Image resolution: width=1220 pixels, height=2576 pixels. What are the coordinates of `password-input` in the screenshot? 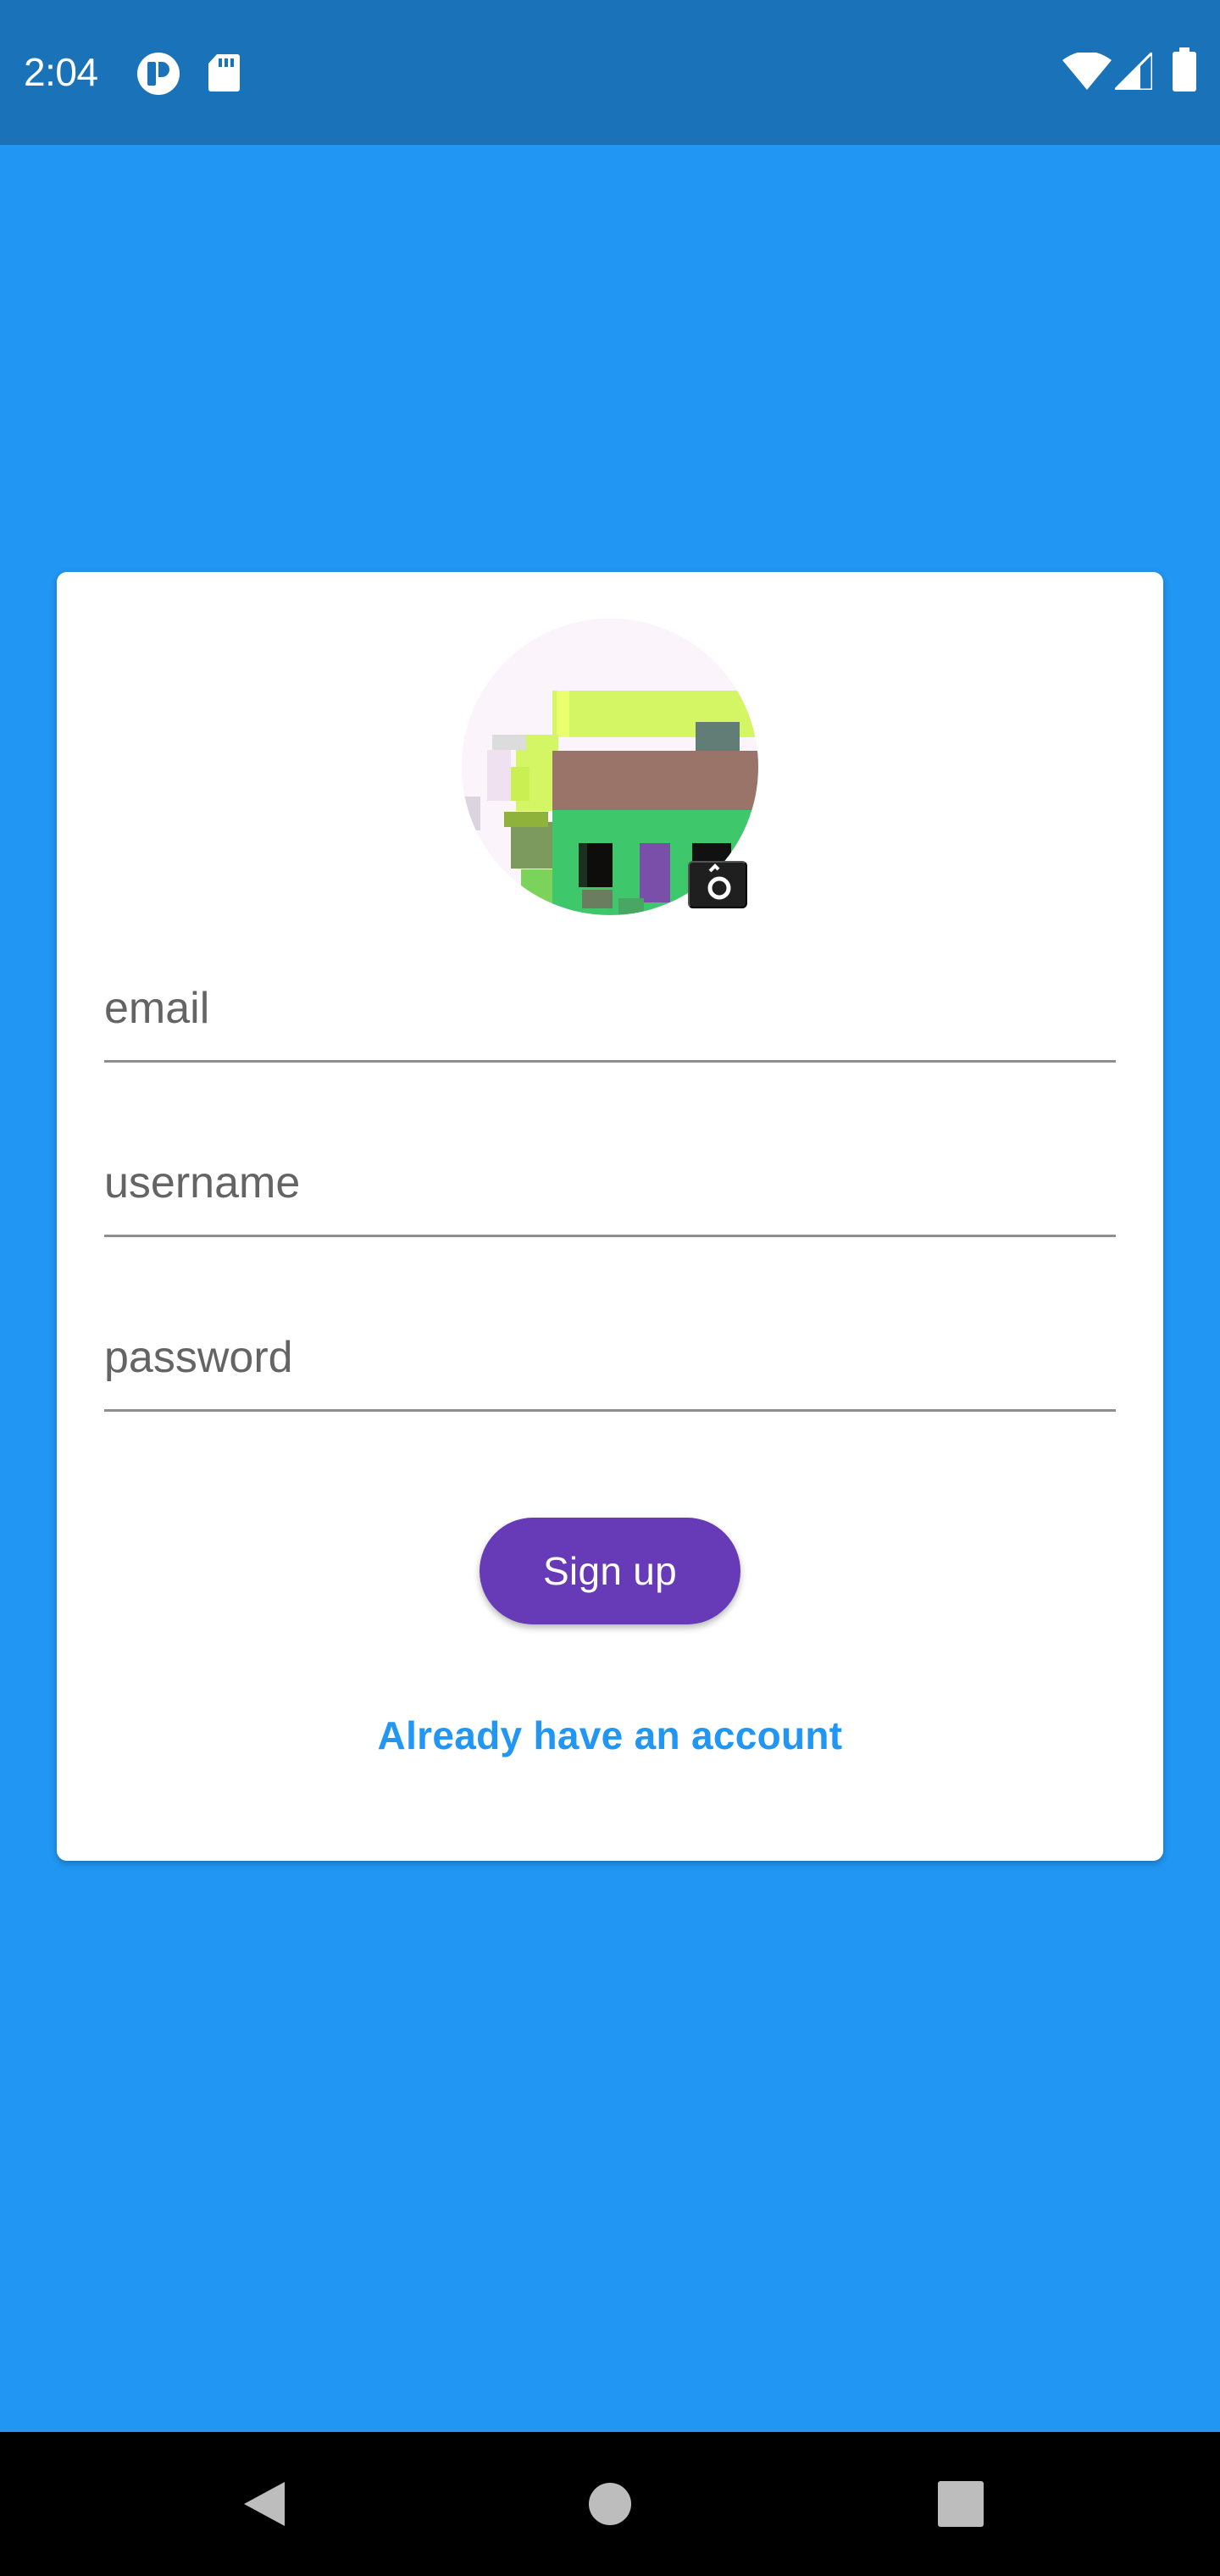 It's located at (610, 1354).